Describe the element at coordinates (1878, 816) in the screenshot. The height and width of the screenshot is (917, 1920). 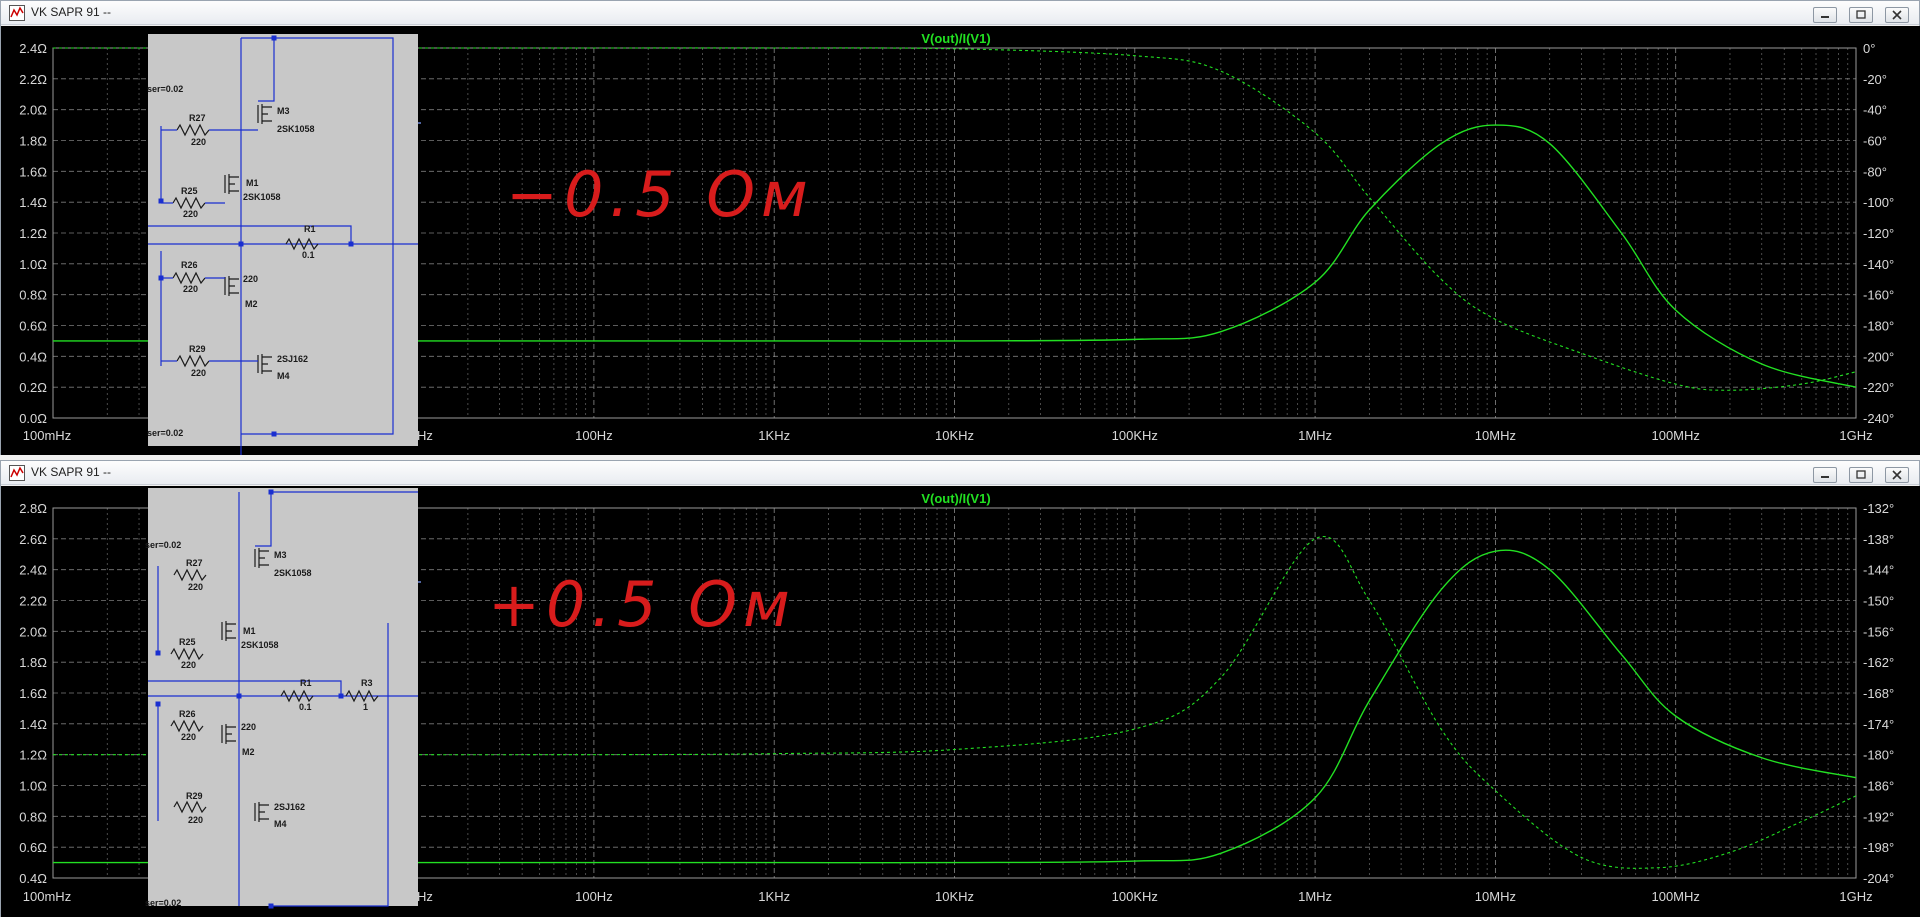
I see `right-axis-tick-label: -192°` at that location.